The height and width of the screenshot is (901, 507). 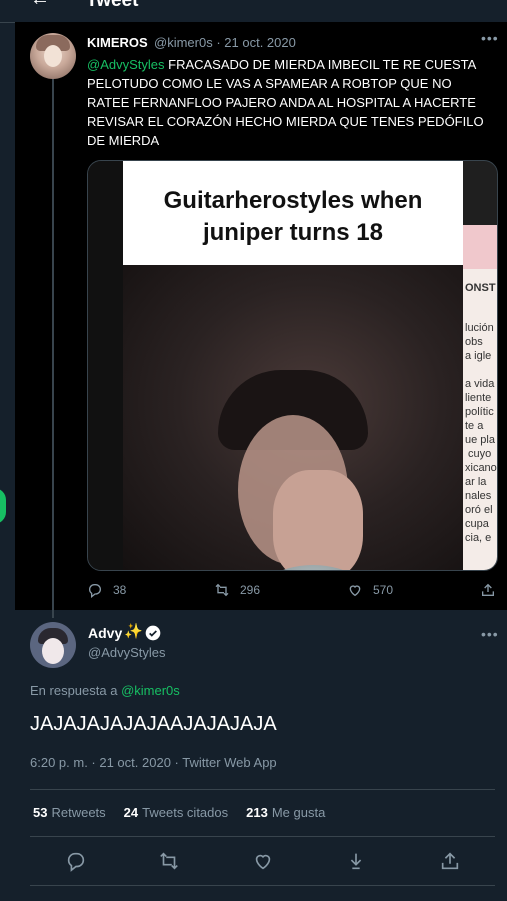 I want to click on media-doc-title: ONST, so click(x=480, y=288).